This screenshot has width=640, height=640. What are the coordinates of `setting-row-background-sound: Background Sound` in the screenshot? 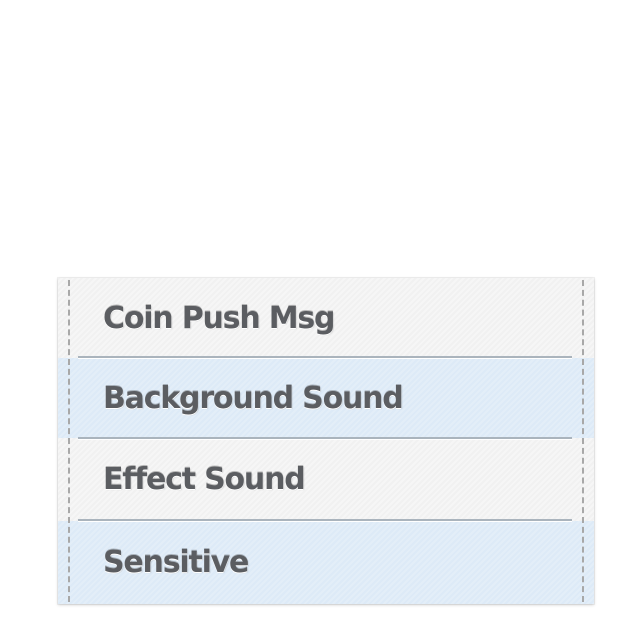 It's located at (326, 398).